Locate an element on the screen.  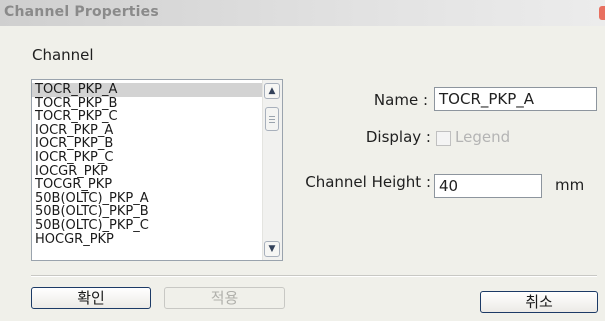
chevron-down-icon: ▼ is located at coordinates (272, 249).